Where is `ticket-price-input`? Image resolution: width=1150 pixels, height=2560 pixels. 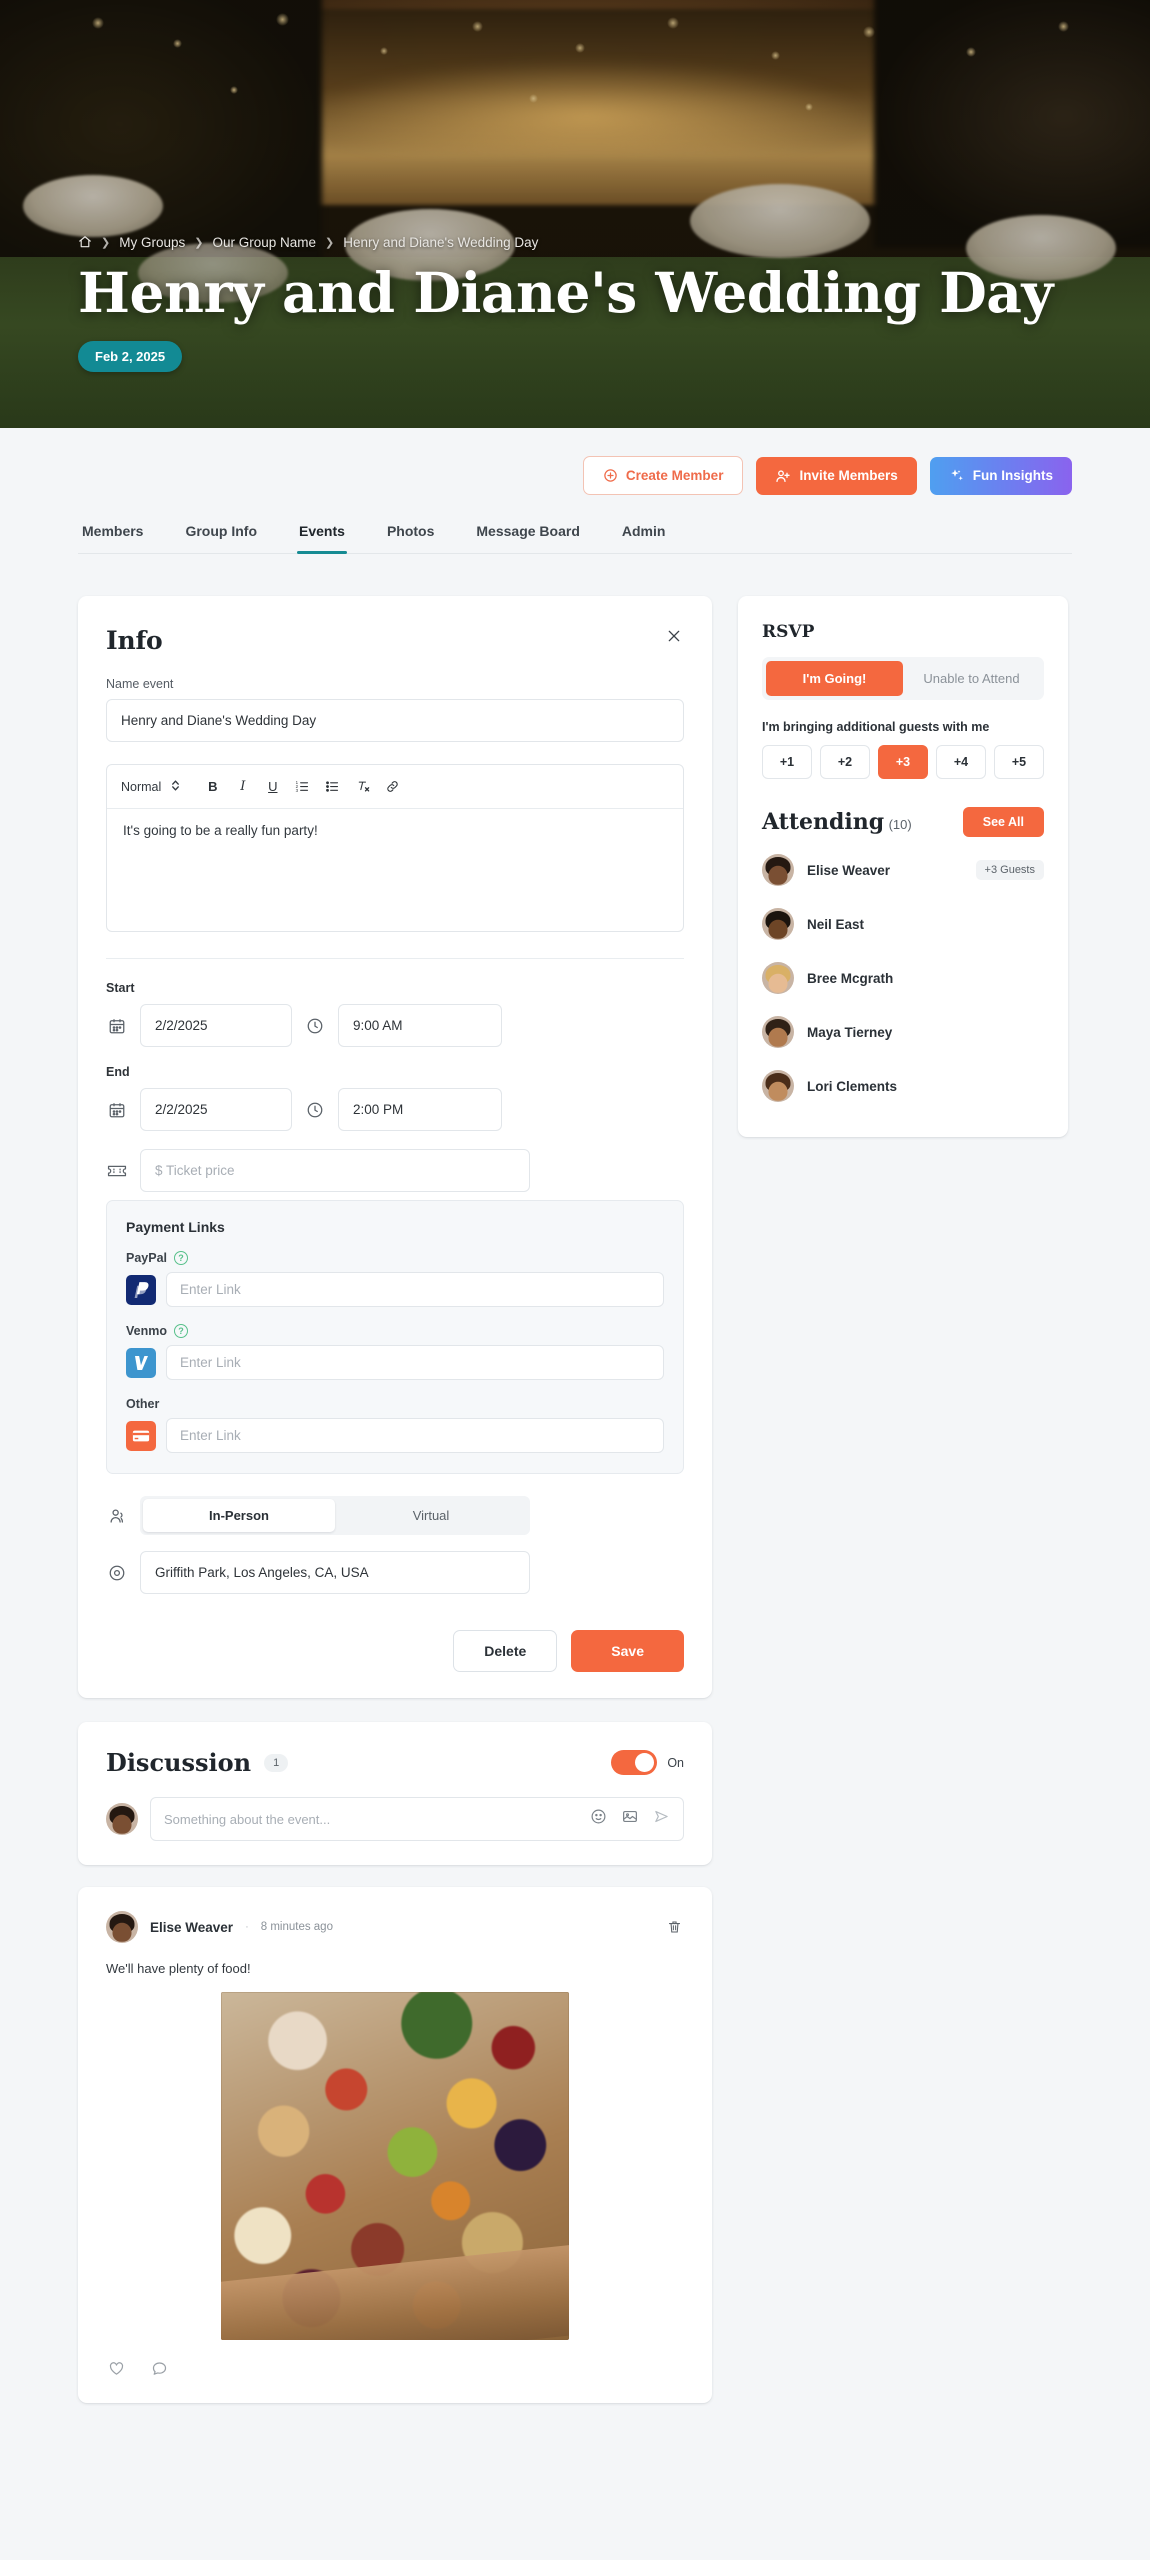 ticket-price-input is located at coordinates (335, 1170).